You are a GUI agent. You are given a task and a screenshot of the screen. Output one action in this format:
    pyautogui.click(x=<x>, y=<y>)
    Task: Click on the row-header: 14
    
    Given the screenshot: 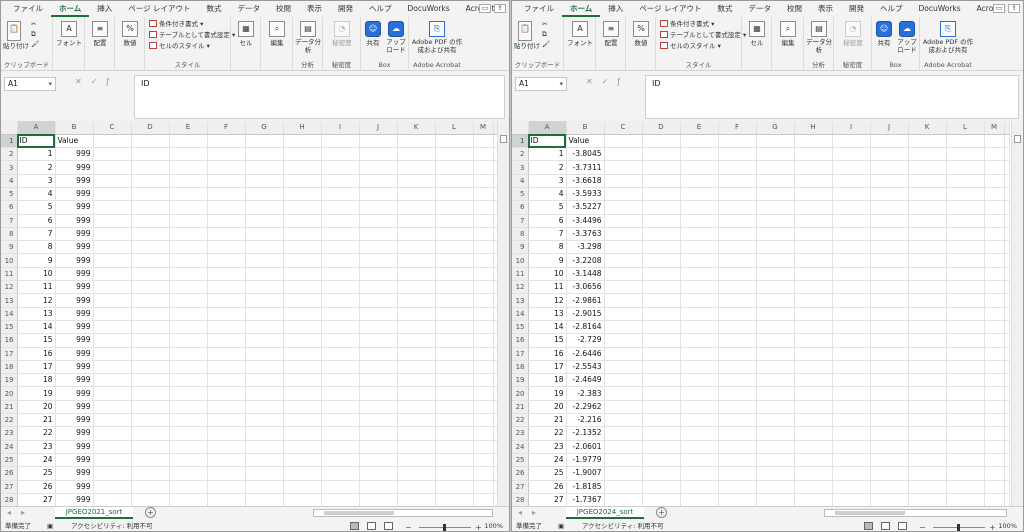 What is the action you would take?
    pyautogui.click(x=9, y=314)
    